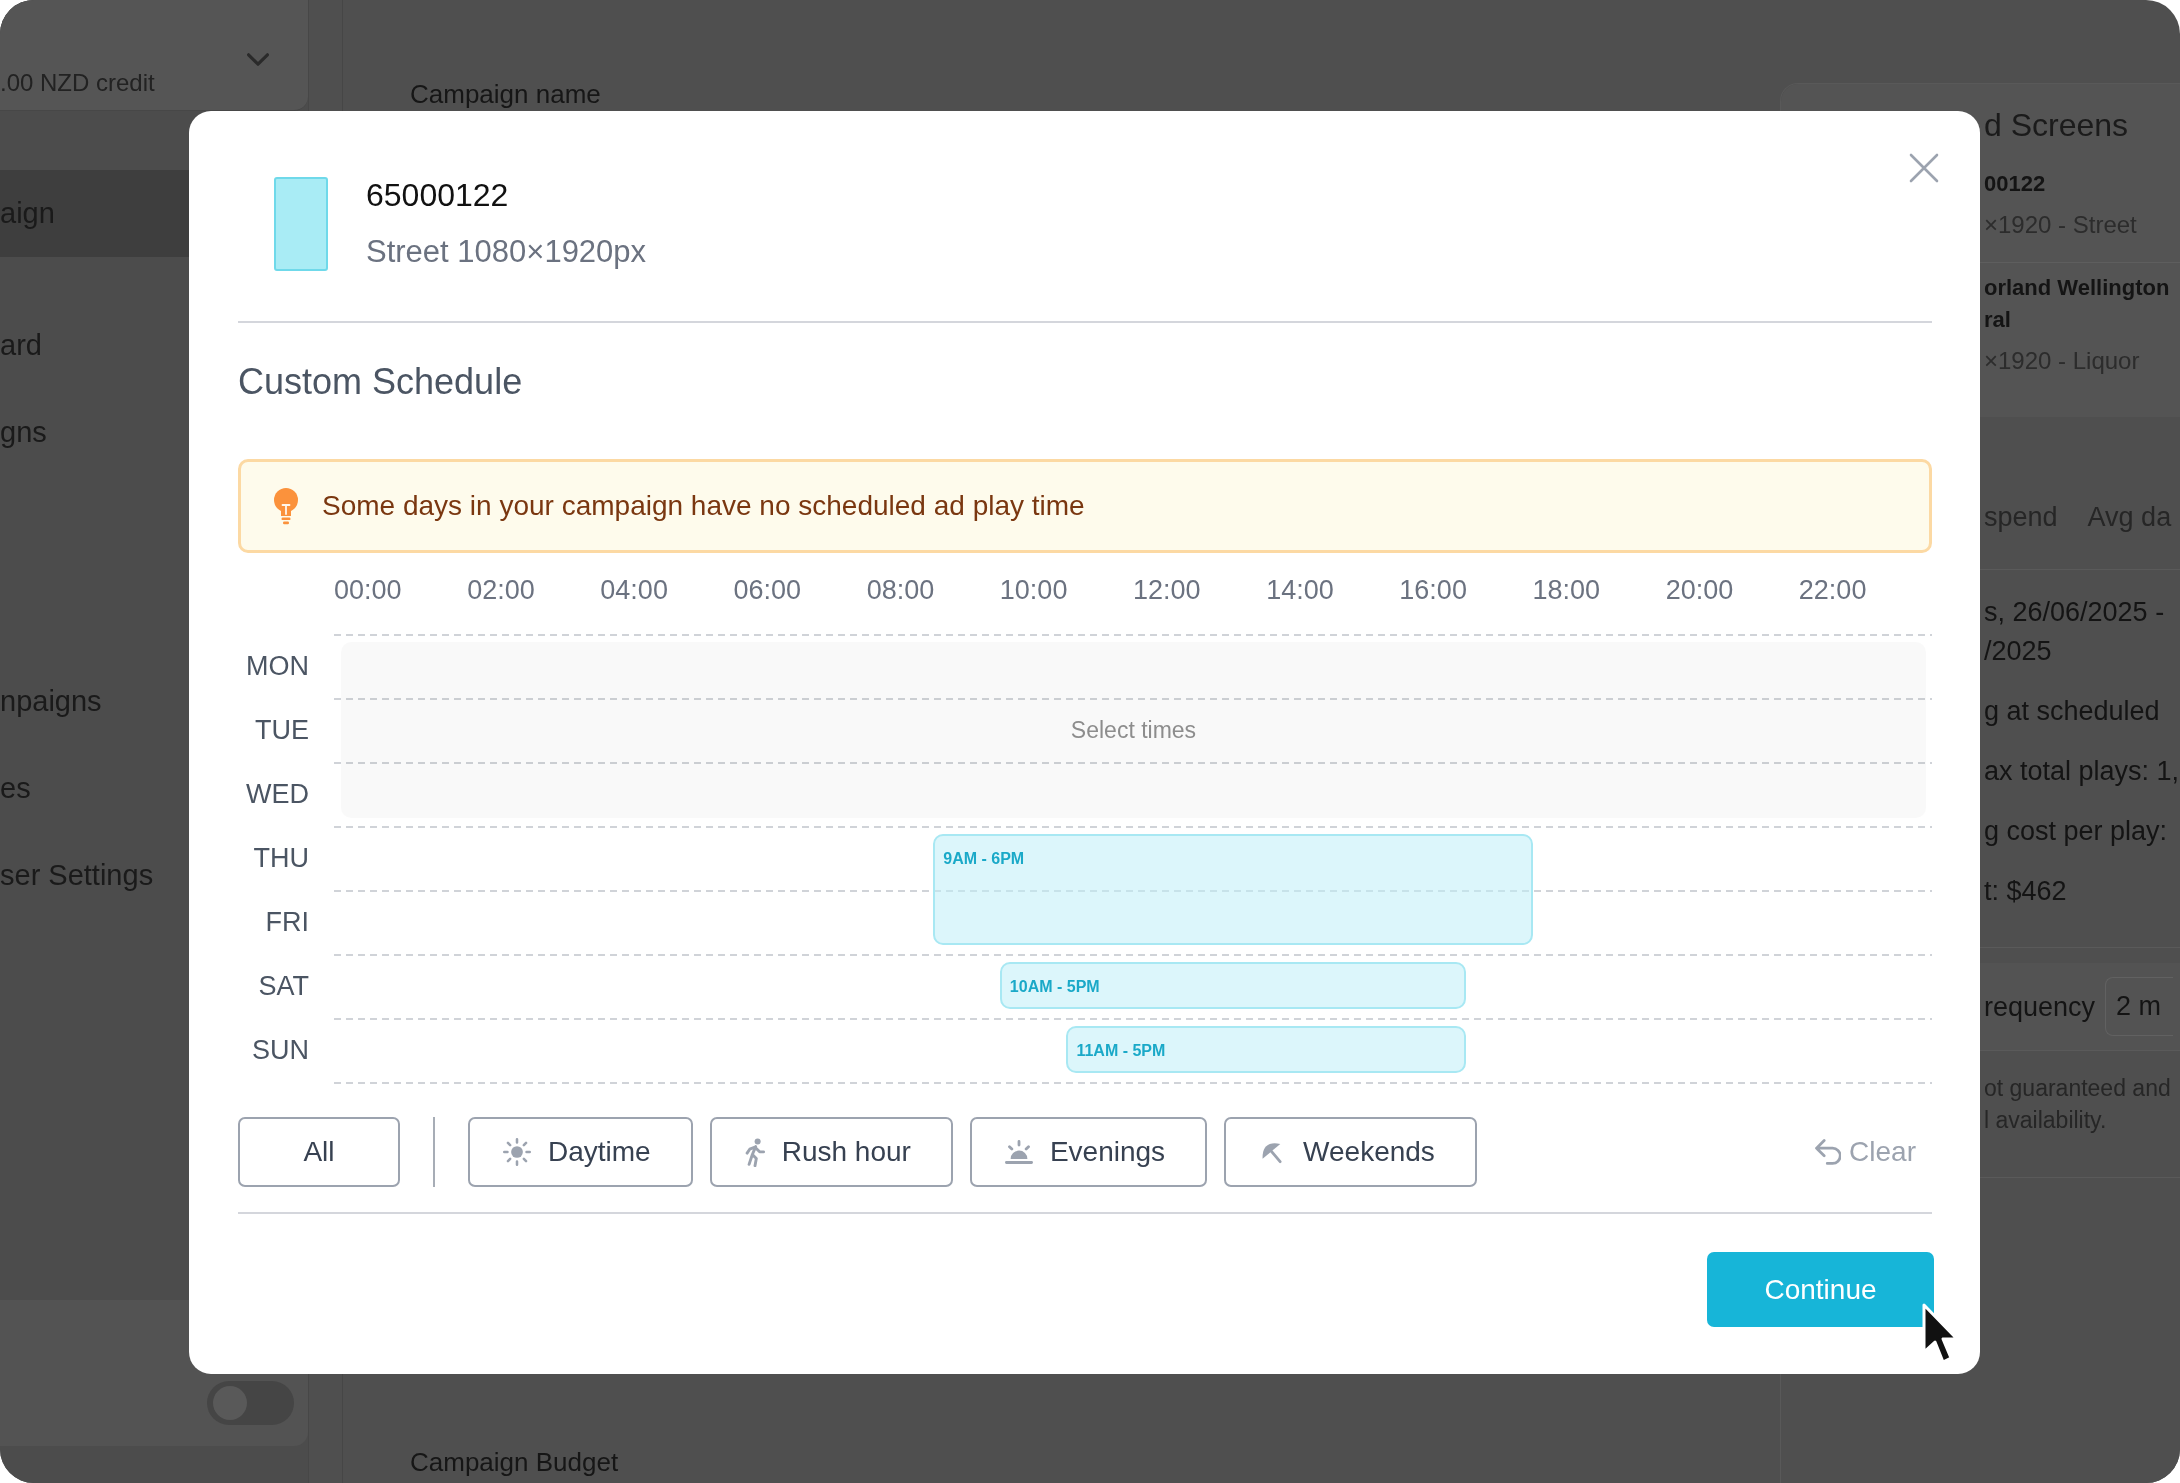 This screenshot has width=2180, height=1483. Describe the element at coordinates (1033, 590) in the screenshot. I see `time-label: 10:00` at that location.